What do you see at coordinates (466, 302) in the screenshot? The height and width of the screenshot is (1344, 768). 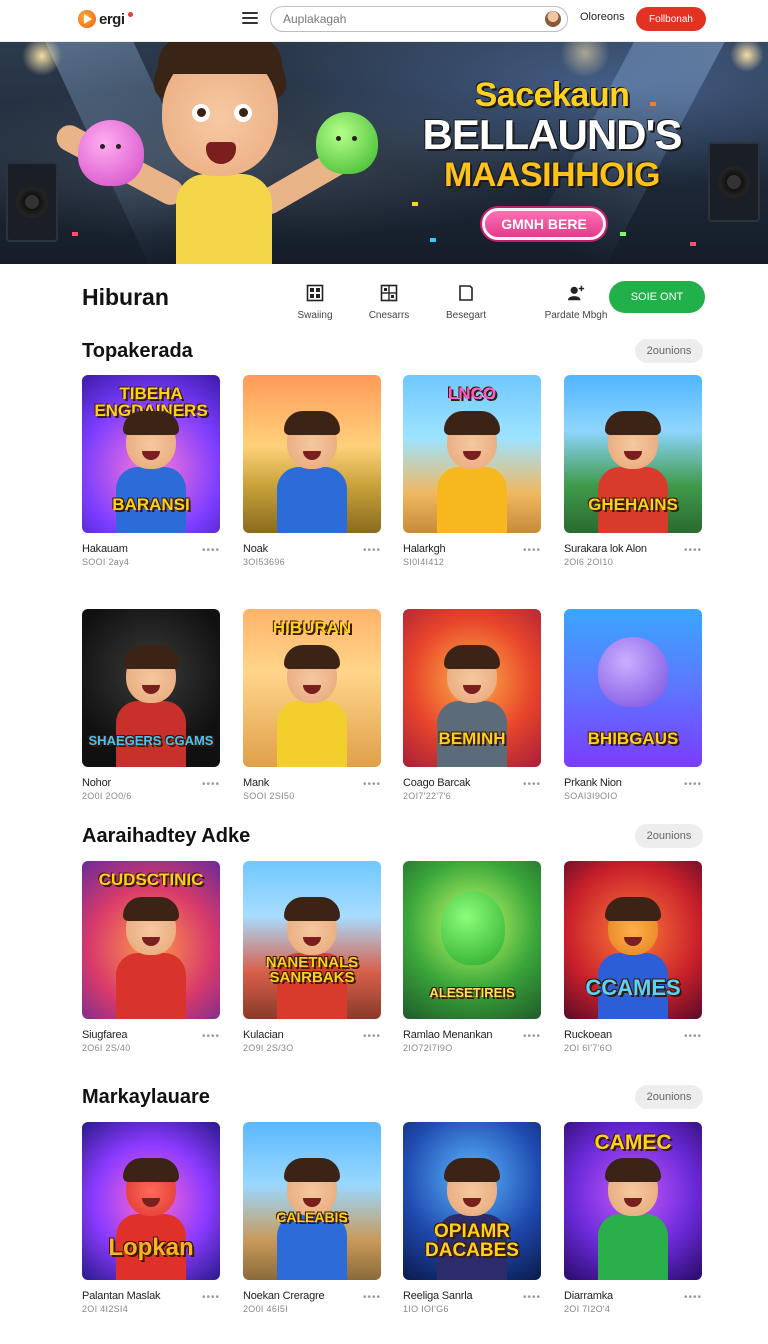 I see `category-item-besegart: Besegart` at bounding box center [466, 302].